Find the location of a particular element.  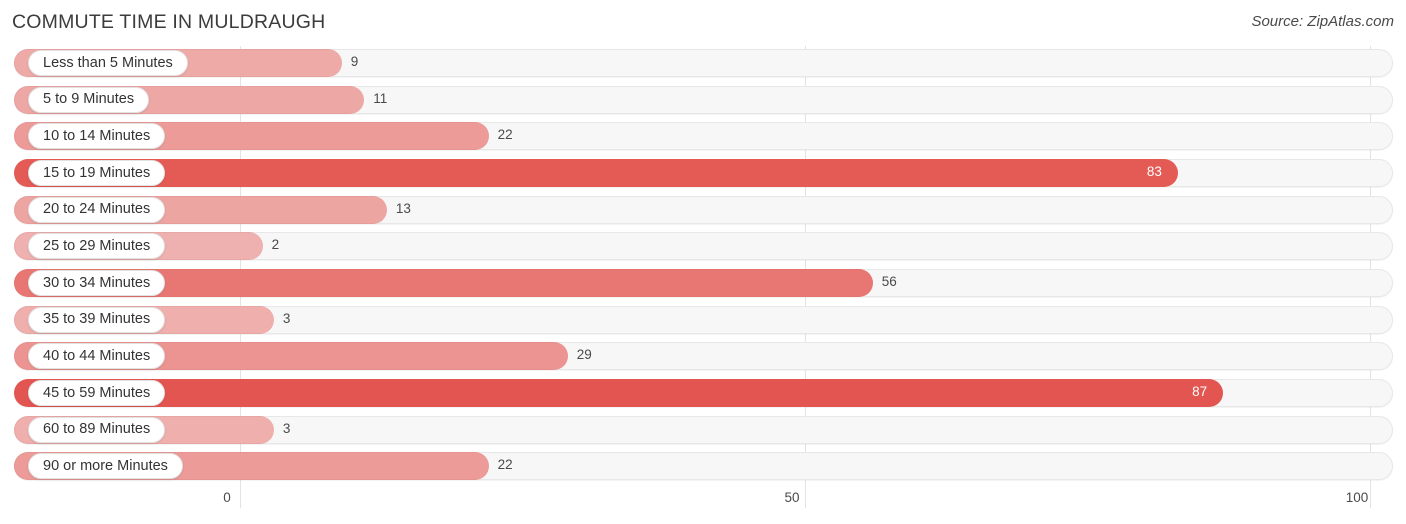

category-label-pill: 15 to 19 Minutes is located at coordinates (97, 173).